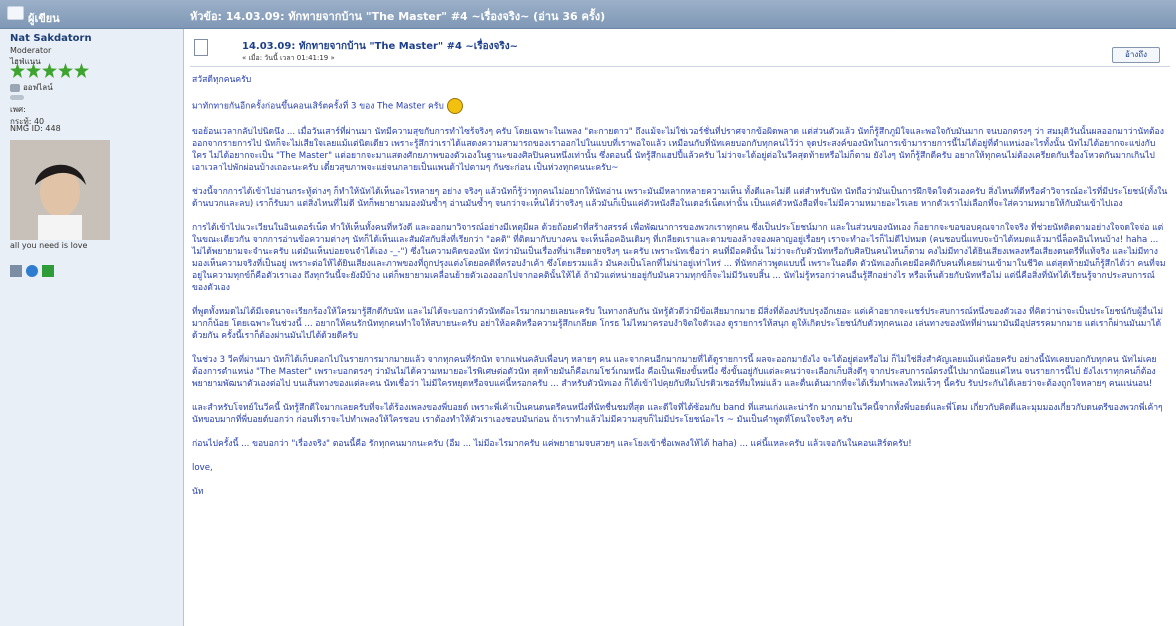 The height and width of the screenshot is (626, 1176). What do you see at coordinates (38, 87) in the screenshot?
I see `status-label: ออฟไลน์` at bounding box center [38, 87].